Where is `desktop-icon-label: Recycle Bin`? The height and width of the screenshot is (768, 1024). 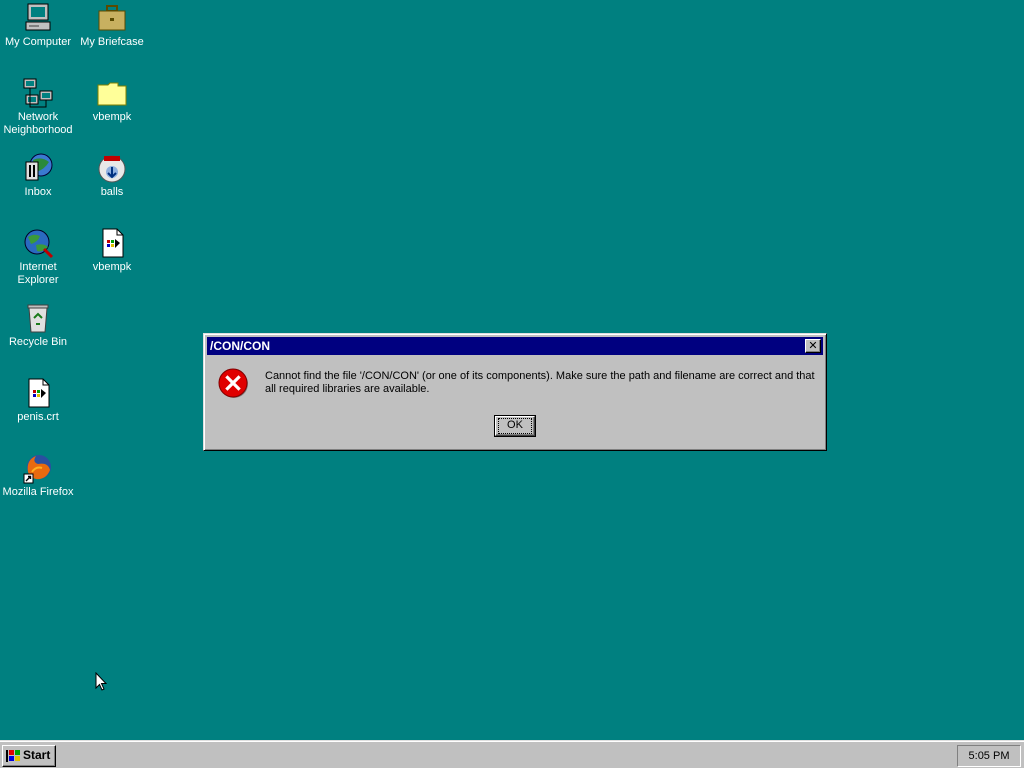
desktop-icon-label: Recycle Bin is located at coordinates (38, 342).